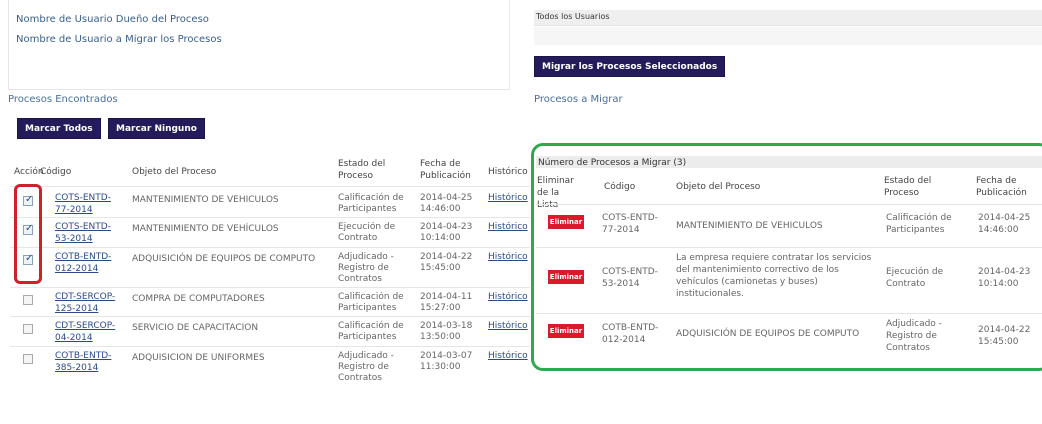  I want to click on process-object: MANTENIMIENTO DE VEHÍCULOS, so click(205, 229).